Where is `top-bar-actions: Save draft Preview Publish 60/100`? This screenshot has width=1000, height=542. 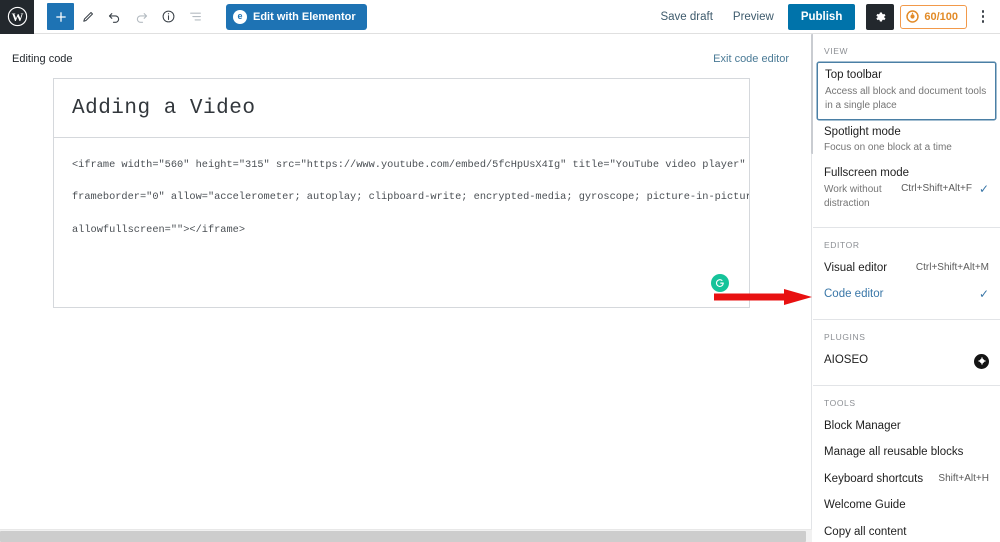 top-bar-actions: Save draft Preview Publish 60/100 is located at coordinates (825, 16).